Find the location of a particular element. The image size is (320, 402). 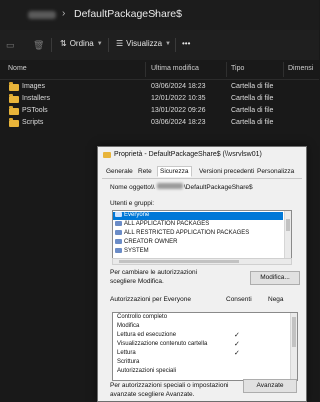

user-item: ALL APPLICATION PACKAGES is located at coordinates (198, 225).